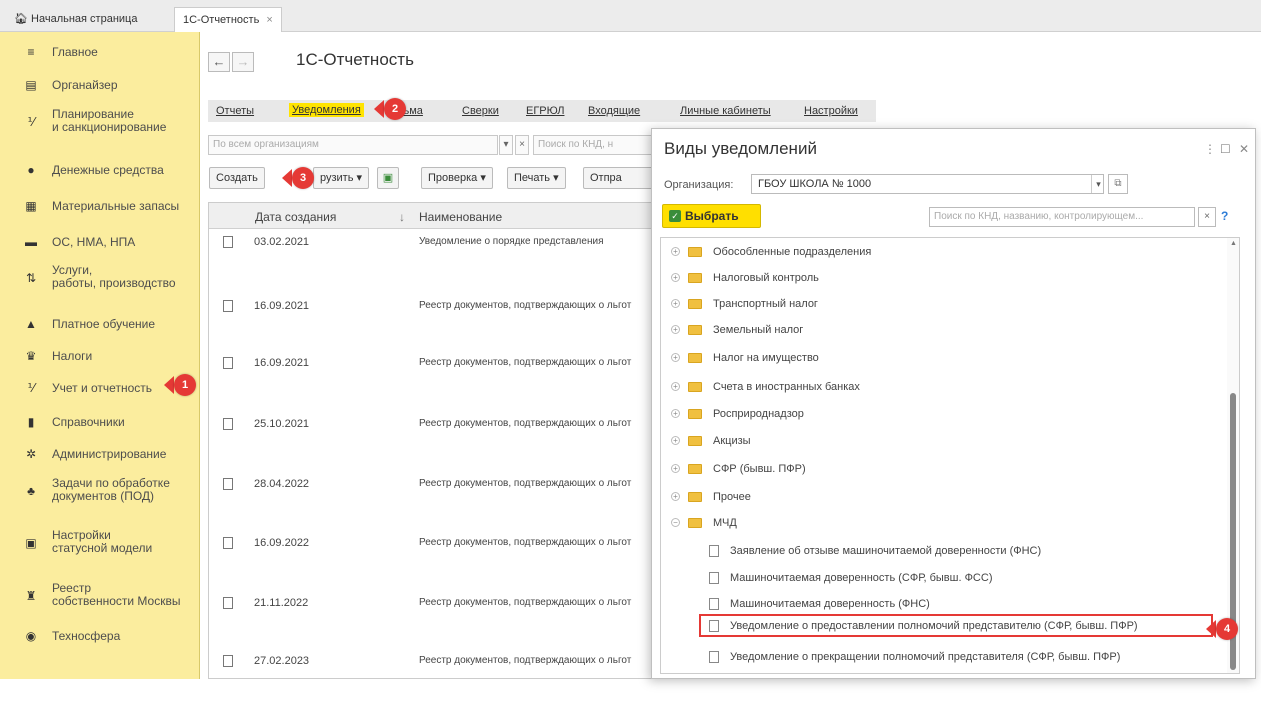 The height and width of the screenshot is (705, 1261). Describe the element at coordinates (219, 62) in the screenshot. I see `back-button: ←` at that location.